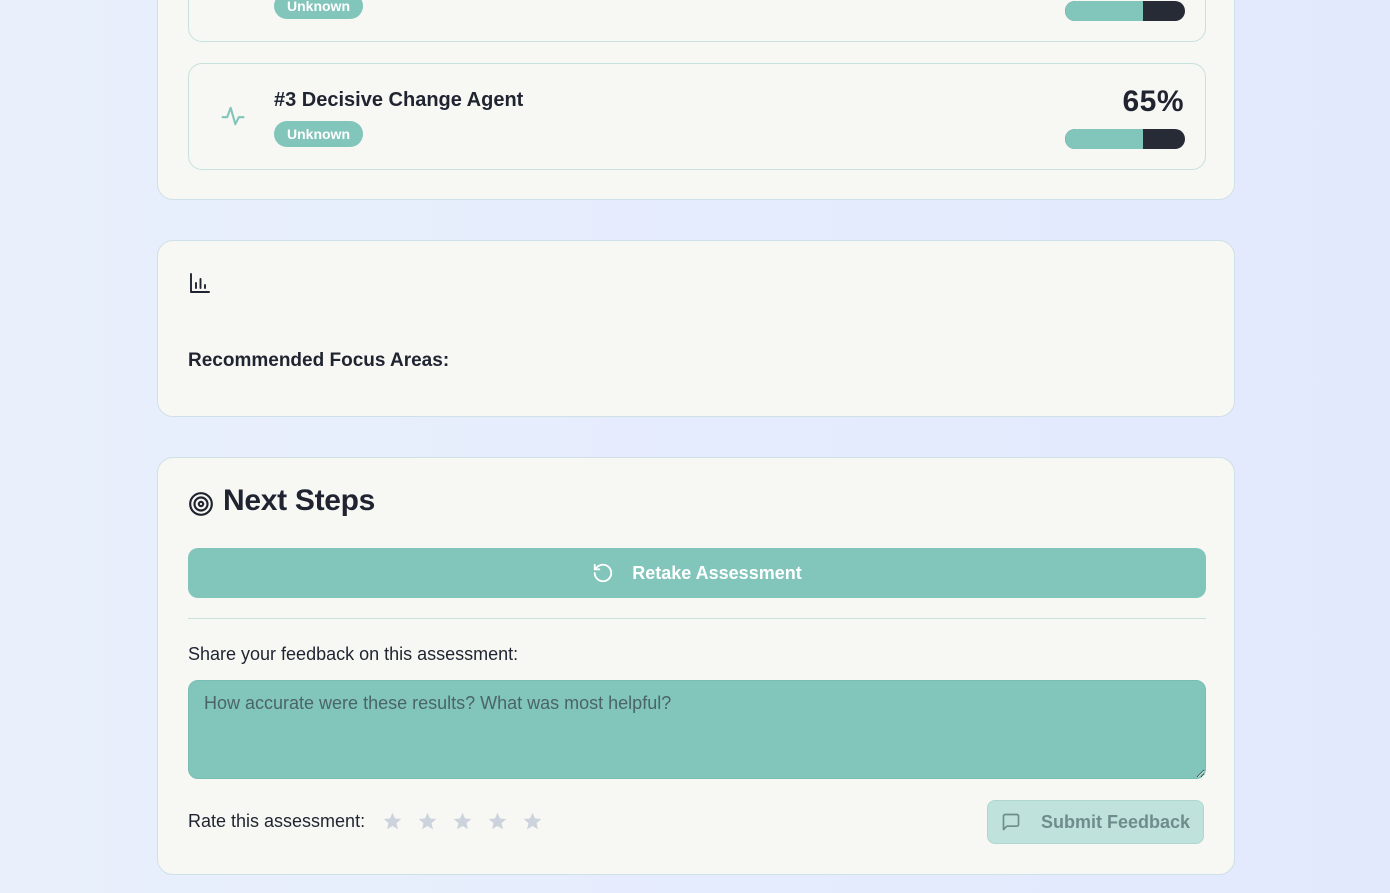  I want to click on archetype-title: #3 Decisive Change Agent, so click(399, 100).